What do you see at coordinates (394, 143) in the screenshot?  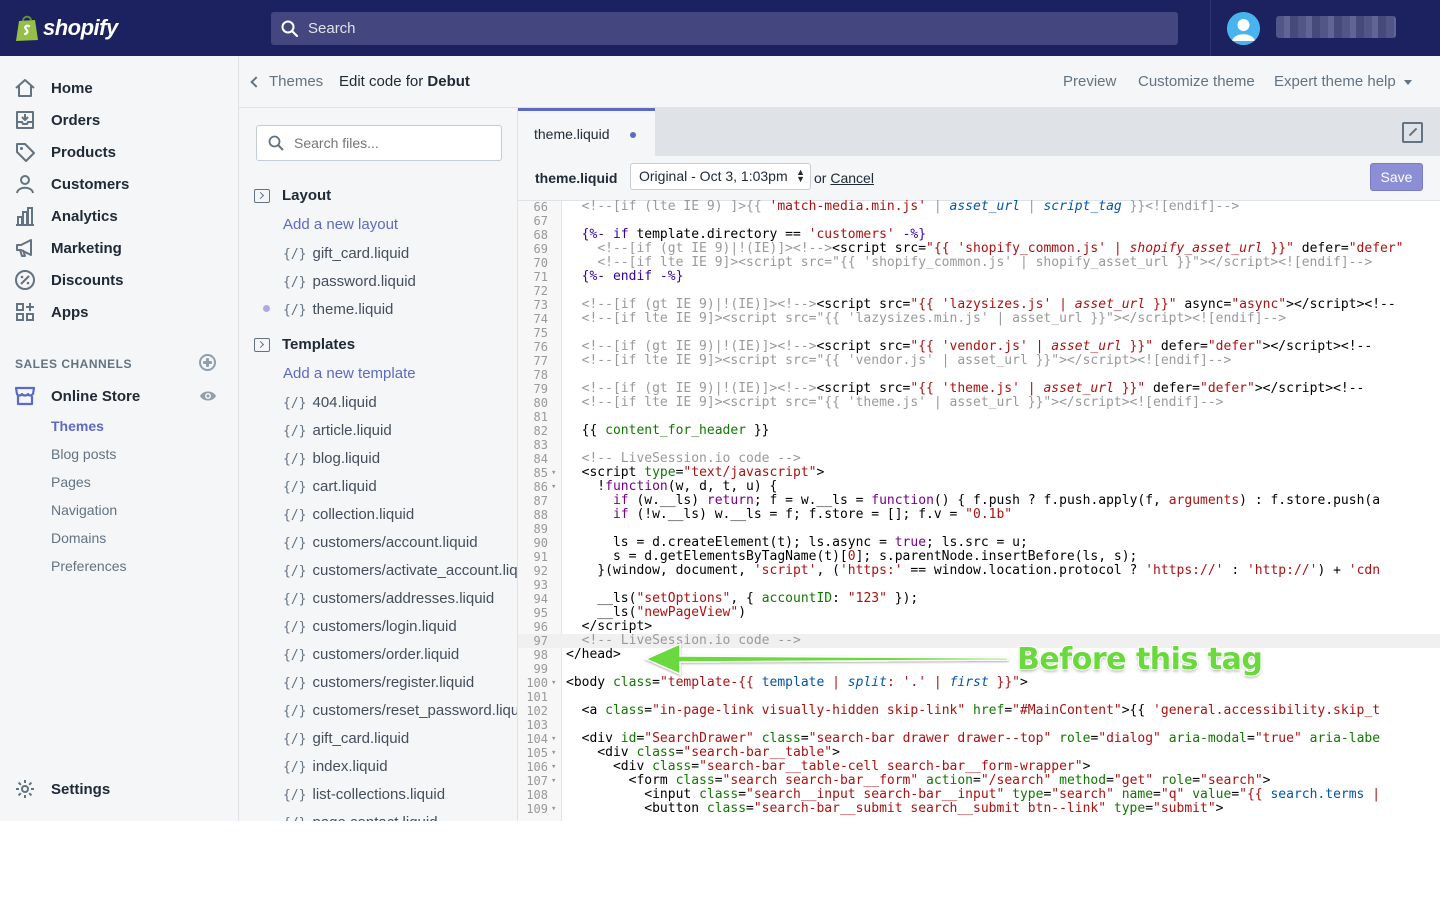 I see `search-files-input` at bounding box center [394, 143].